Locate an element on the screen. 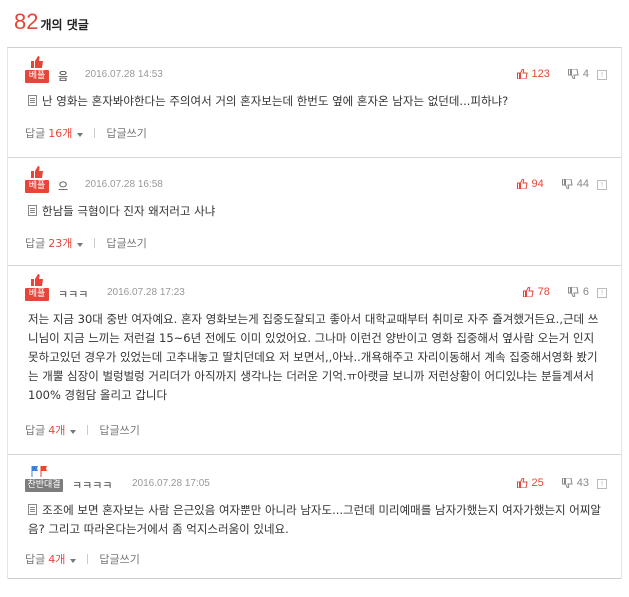 Image resolution: width=629 pixels, height=597 pixels. downvote-count: 43 is located at coordinates (582, 483).